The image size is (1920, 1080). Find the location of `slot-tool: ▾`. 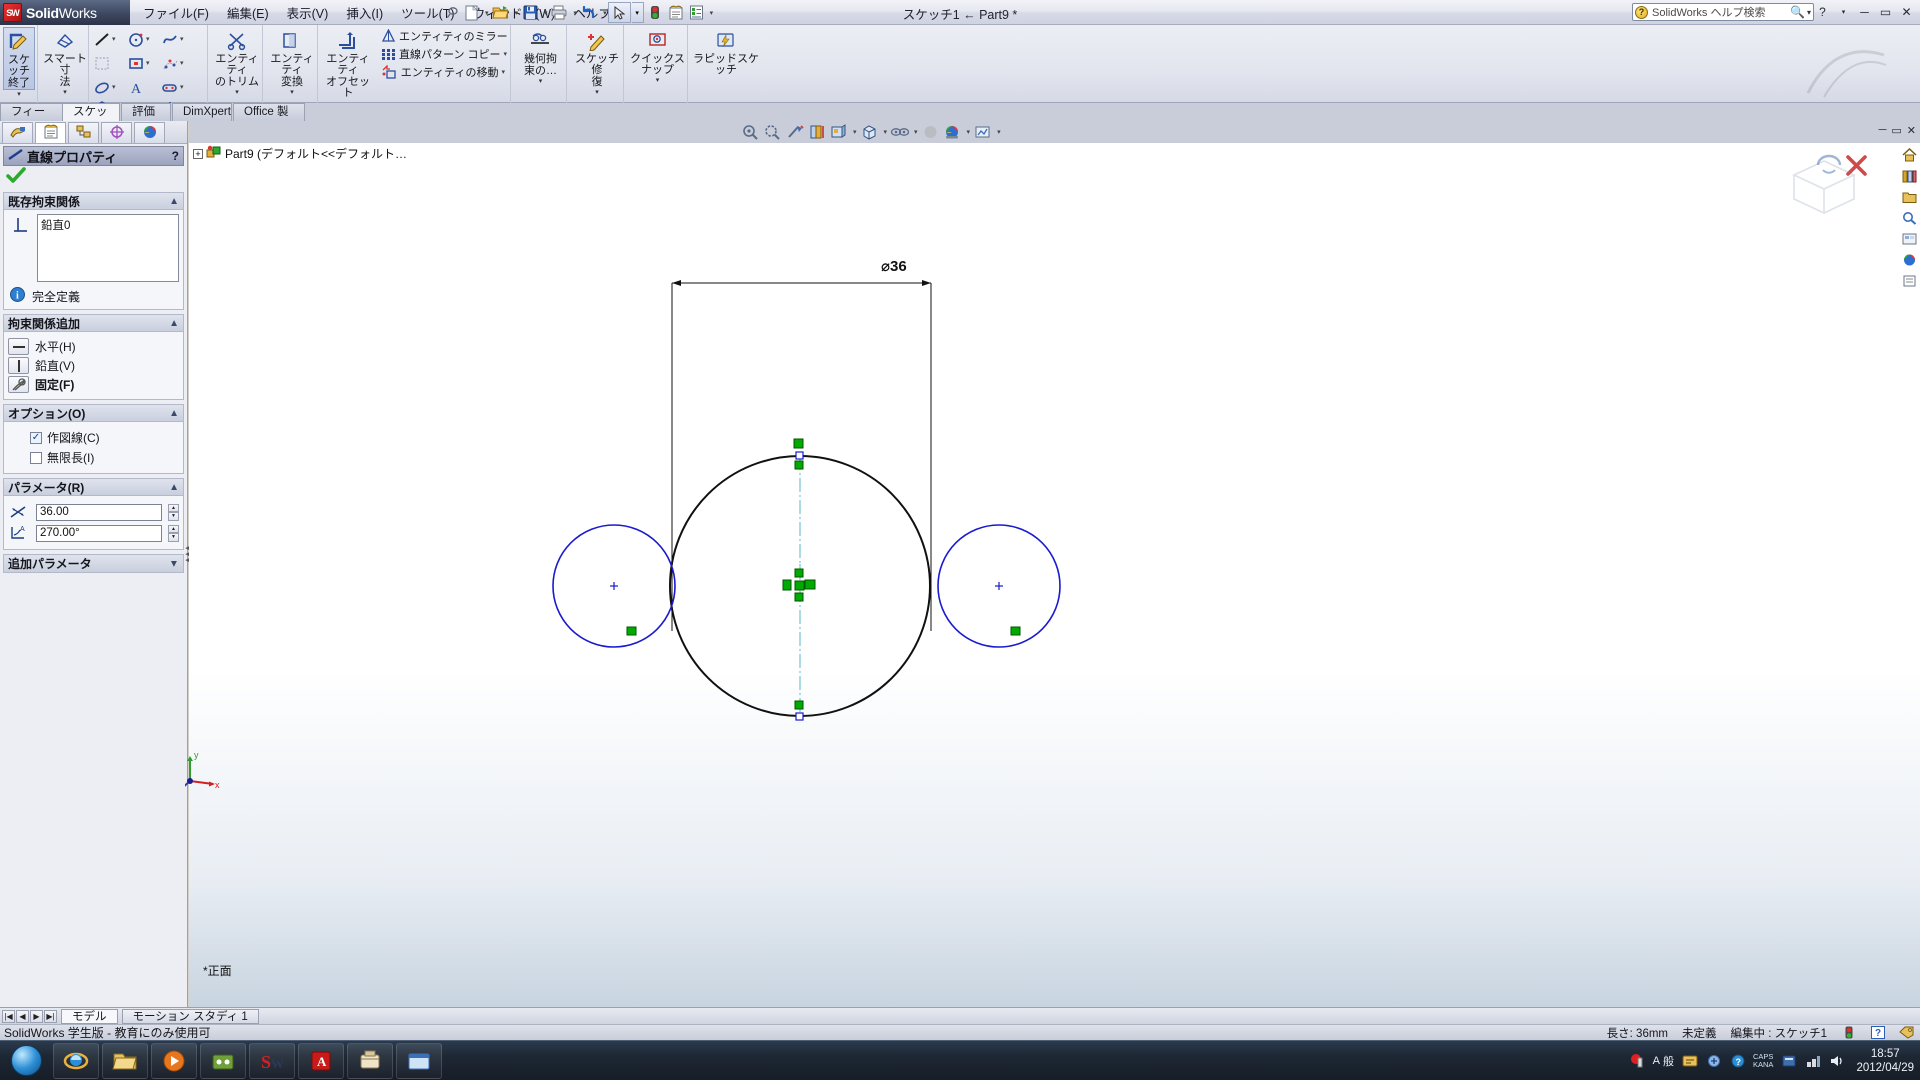

slot-tool: ▾ is located at coordinates (178, 87).